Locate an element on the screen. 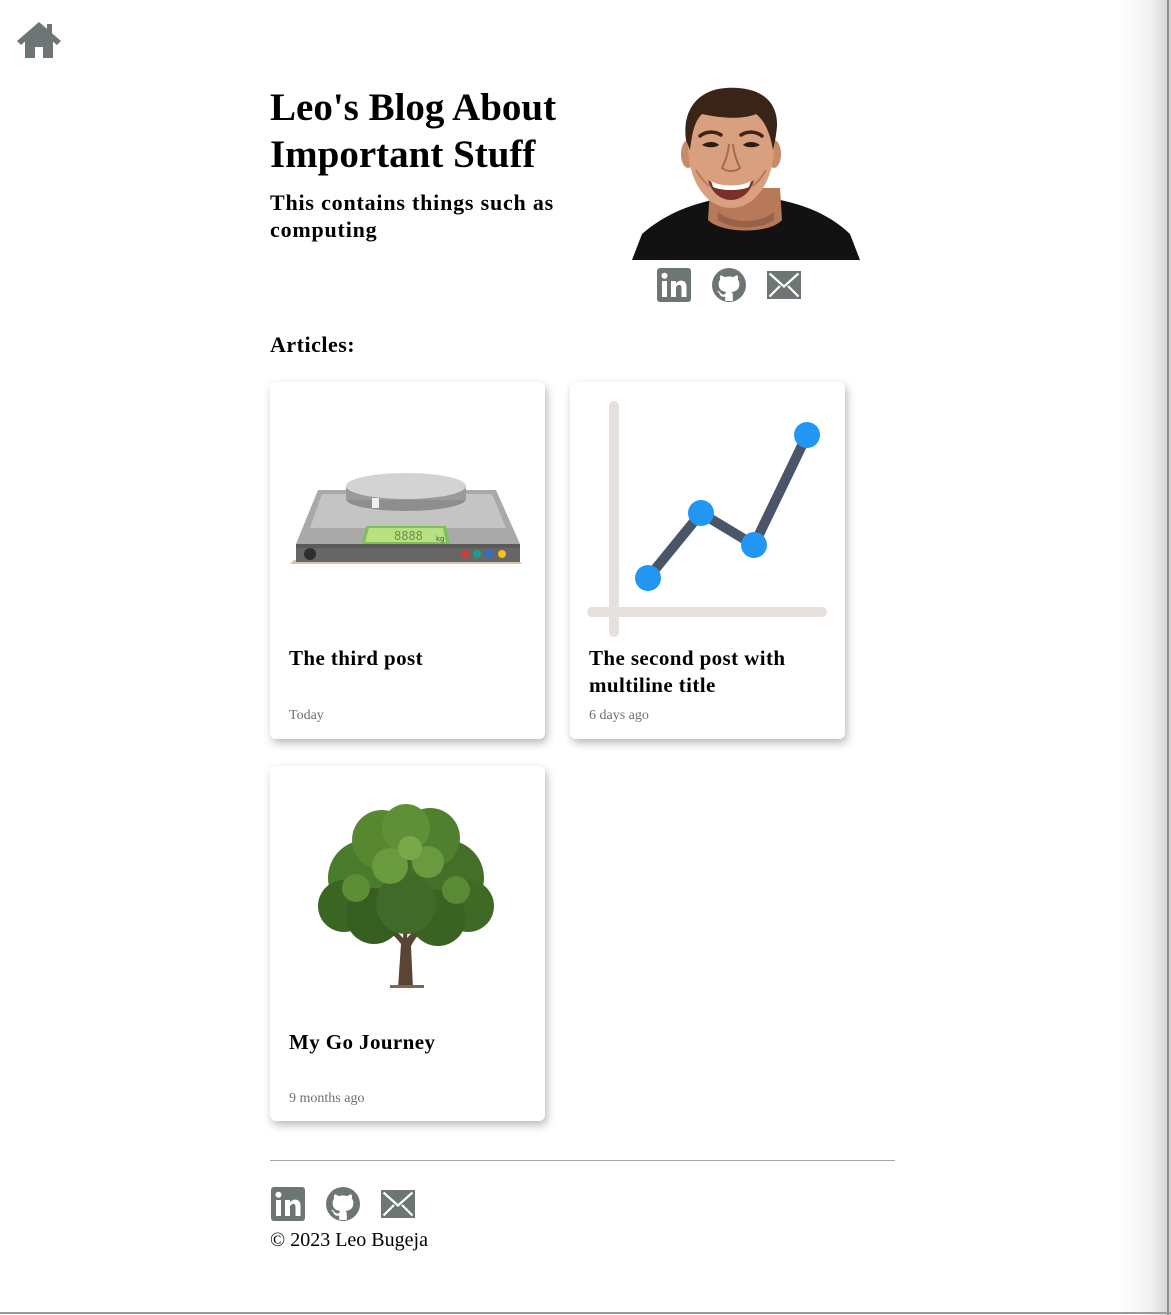 The width and height of the screenshot is (1171, 1315). social-links-header is located at coordinates (729, 285).